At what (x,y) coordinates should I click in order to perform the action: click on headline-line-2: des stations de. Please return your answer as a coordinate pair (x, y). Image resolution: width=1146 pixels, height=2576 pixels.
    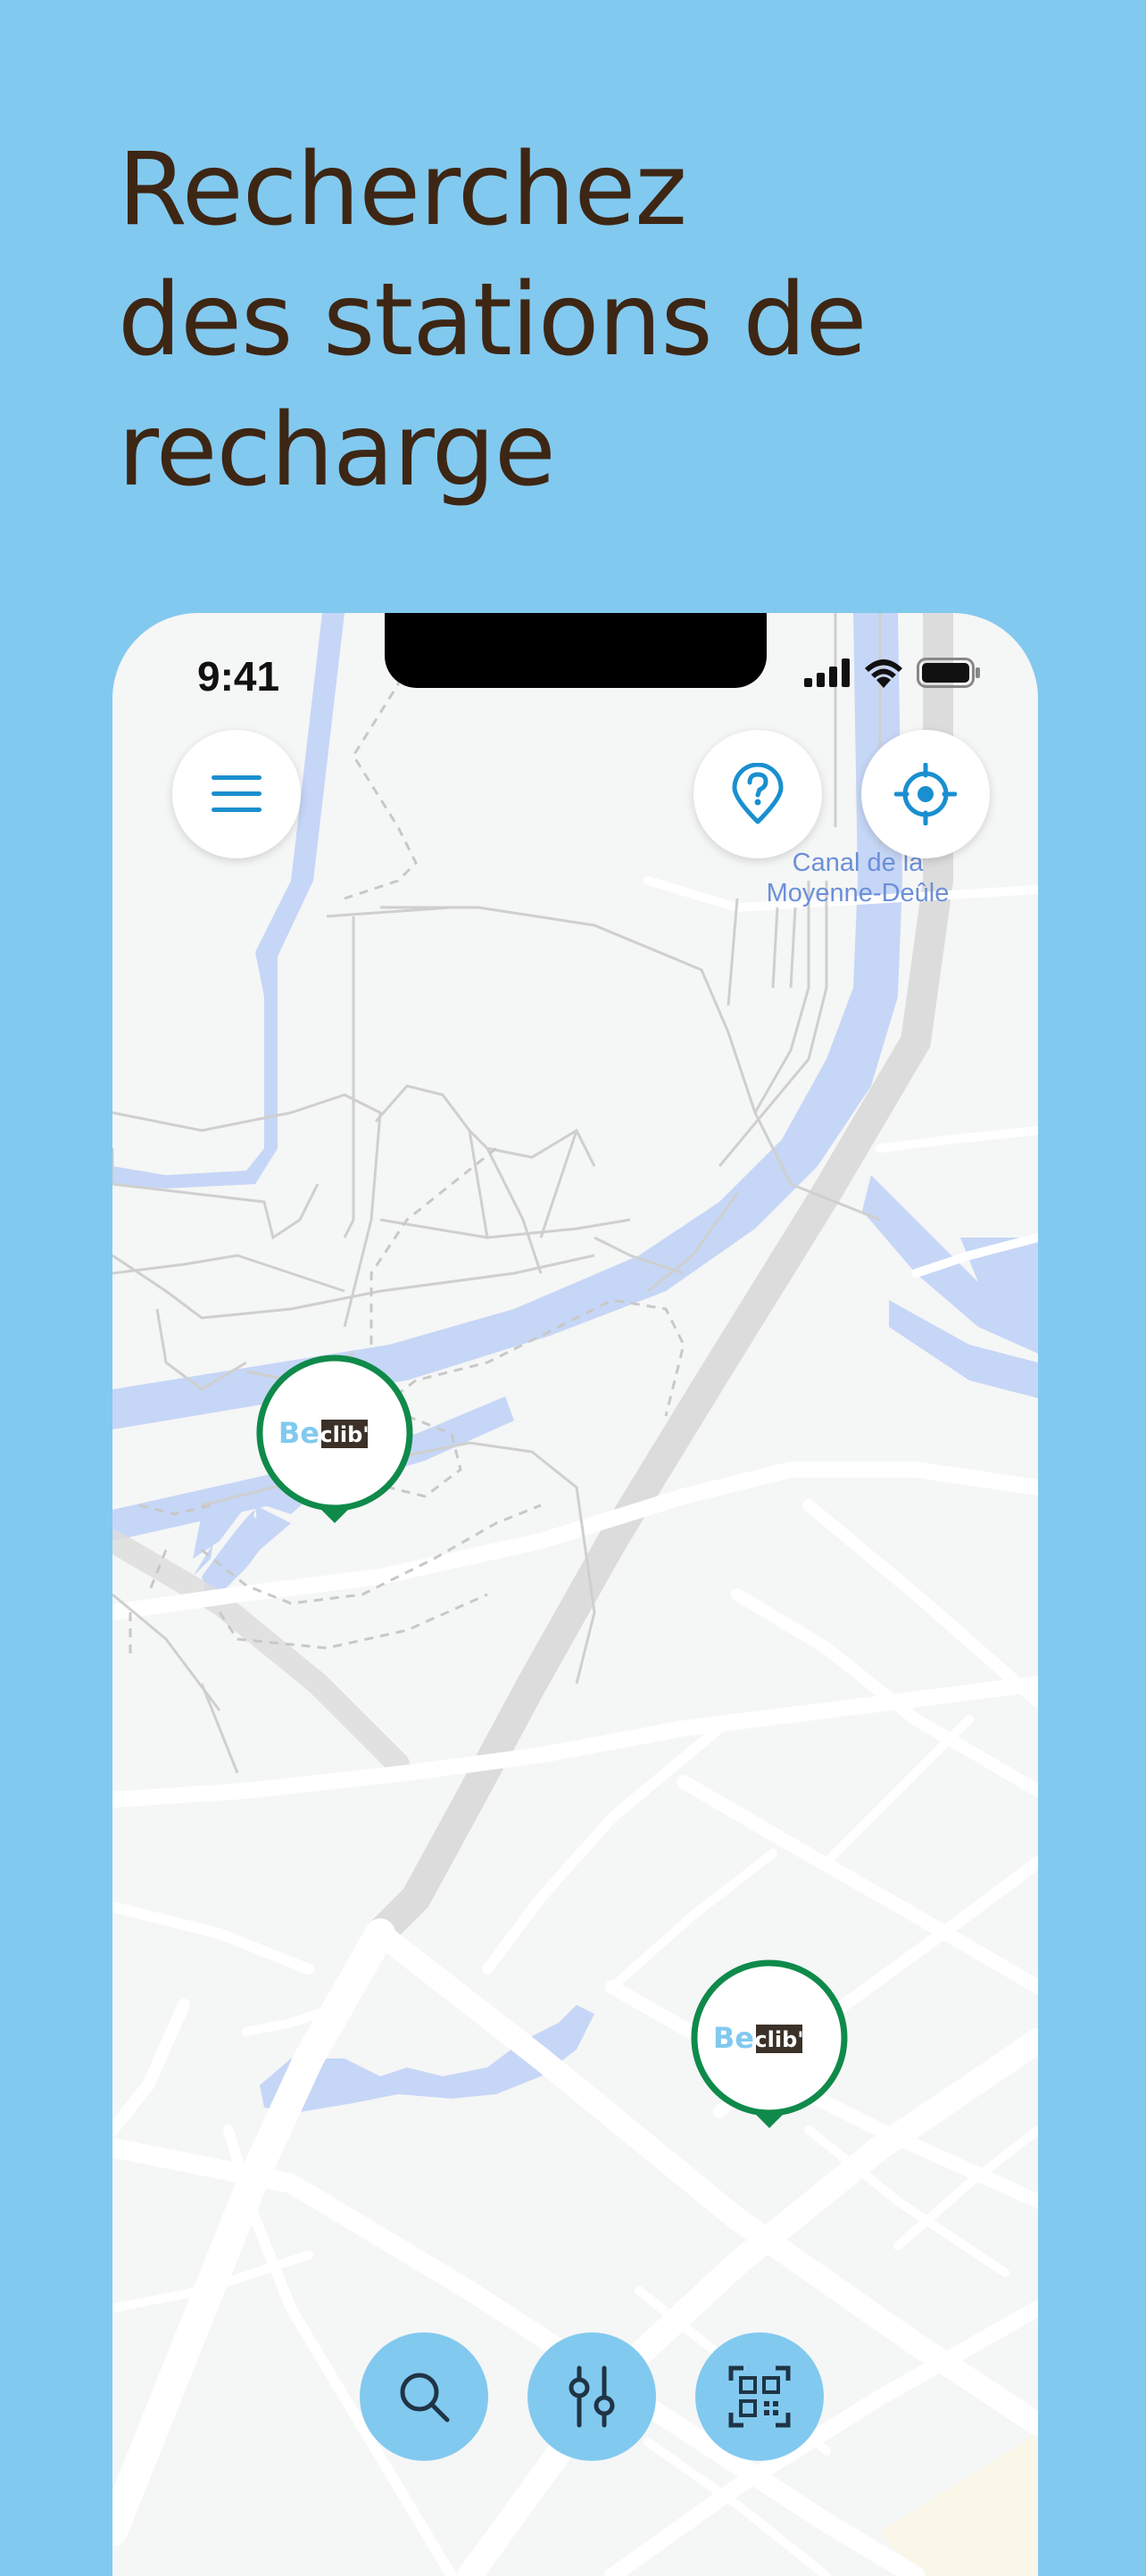
    Looking at the image, I should click on (492, 320).